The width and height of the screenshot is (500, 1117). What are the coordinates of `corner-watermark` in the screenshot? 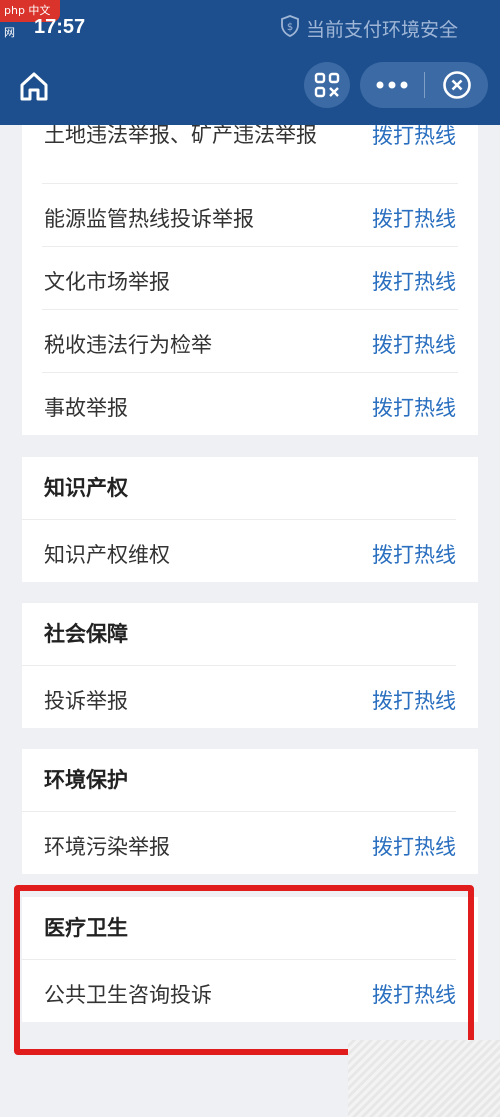 It's located at (424, 1078).